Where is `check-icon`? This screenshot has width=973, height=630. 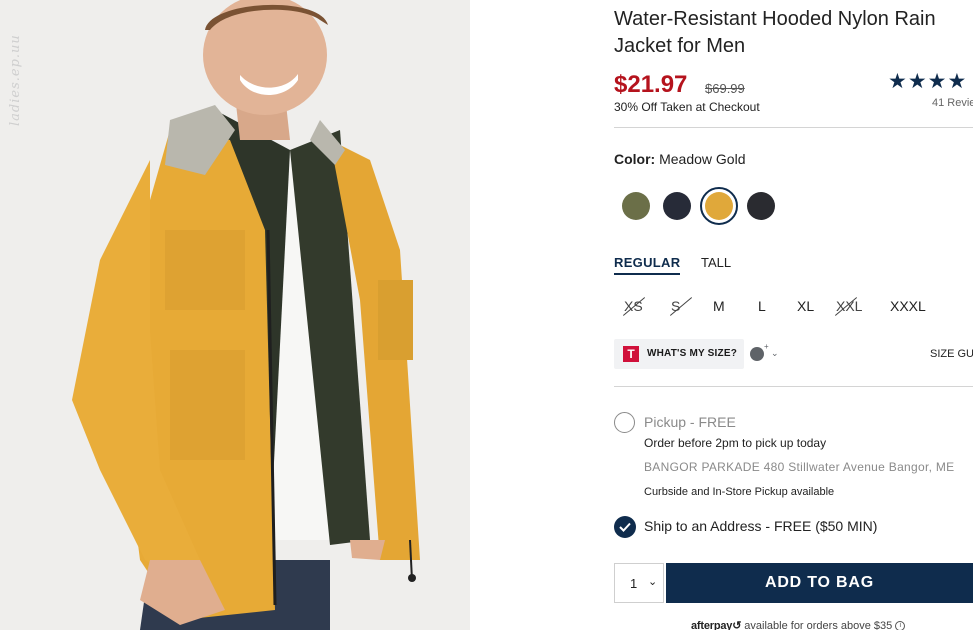 check-icon is located at coordinates (625, 527).